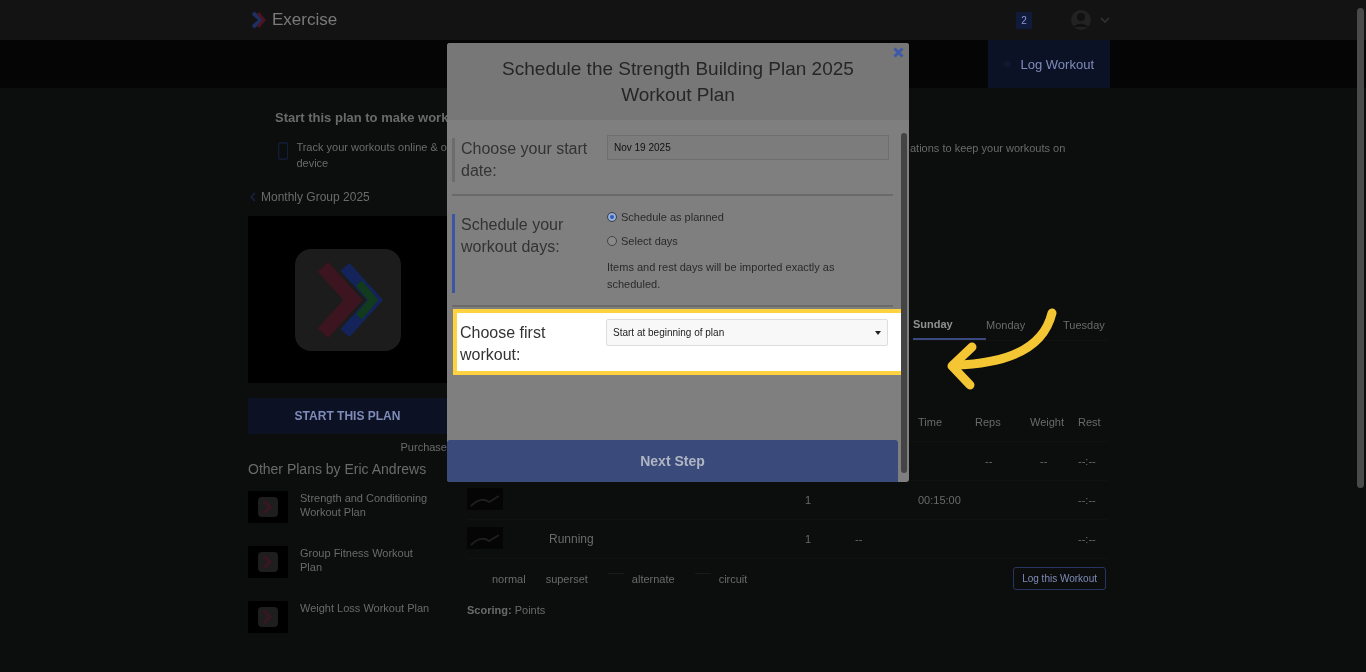 The image size is (1366, 672). I want to click on modal-title: Schedule the Strength Building Plan 2025 Workout Plan, so click(678, 81).